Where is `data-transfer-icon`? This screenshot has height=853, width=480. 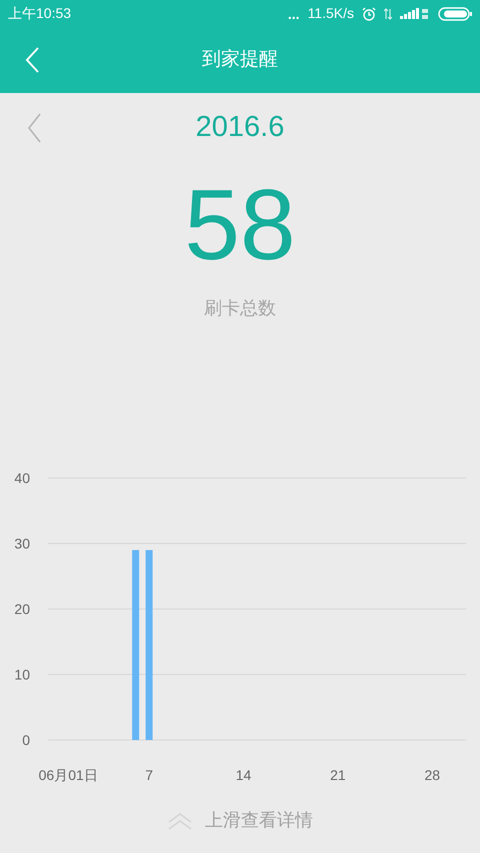
data-transfer-icon is located at coordinates (388, 14).